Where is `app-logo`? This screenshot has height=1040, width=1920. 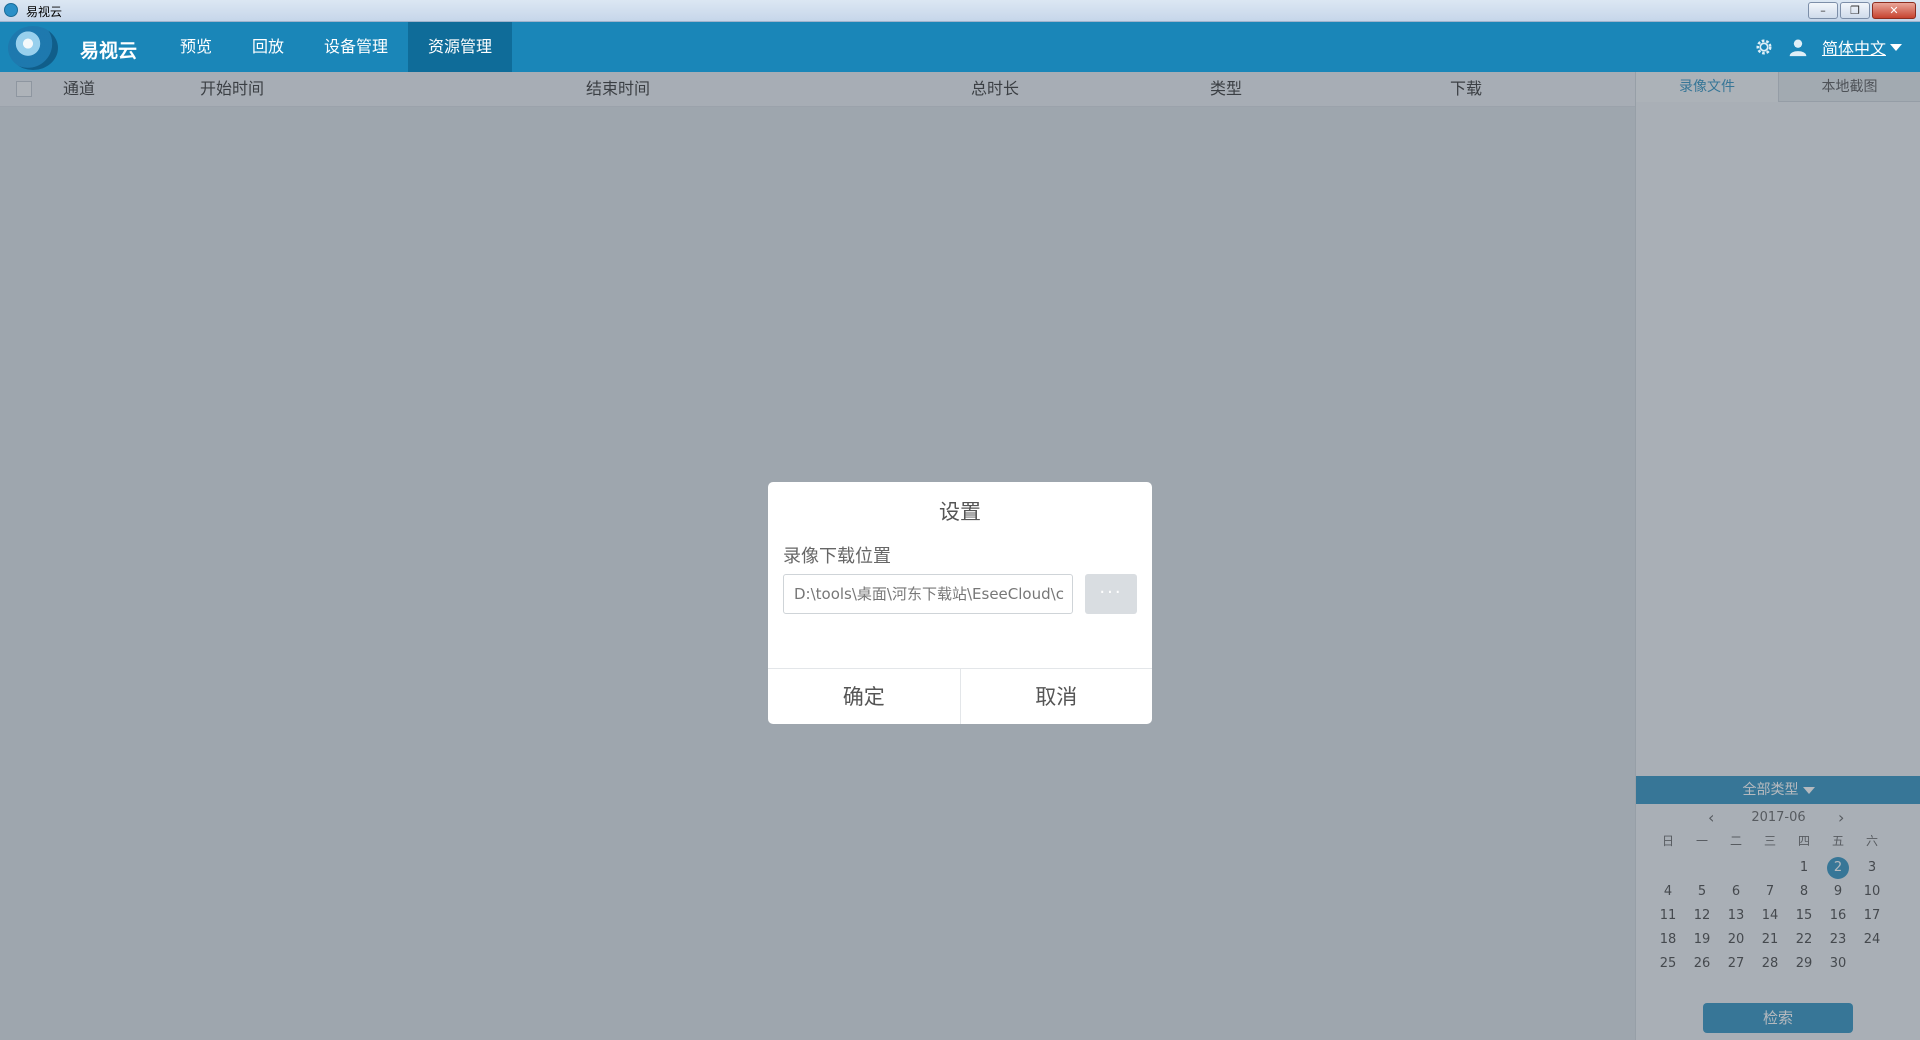 app-logo is located at coordinates (35, 47).